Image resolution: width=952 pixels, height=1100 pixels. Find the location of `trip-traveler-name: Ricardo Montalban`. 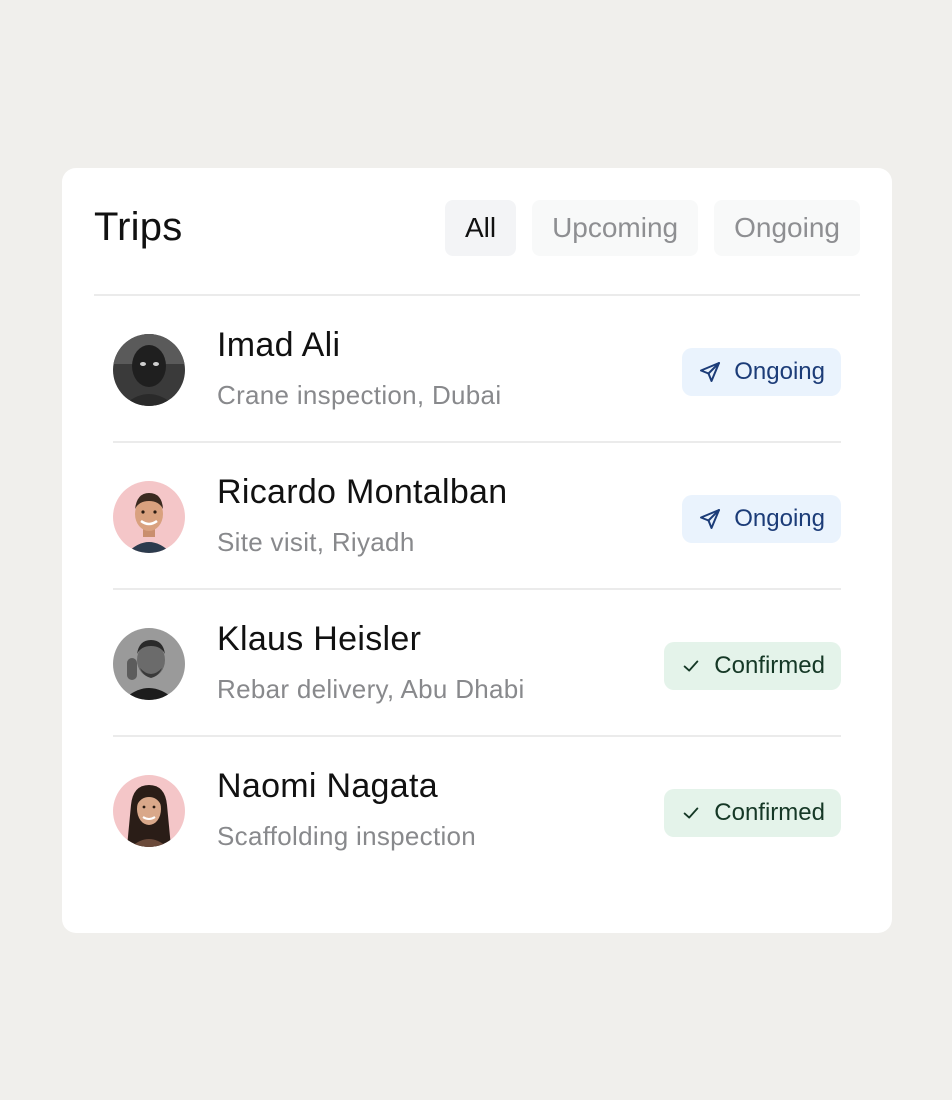

trip-traveler-name: Ricardo Montalban is located at coordinates (362, 492).